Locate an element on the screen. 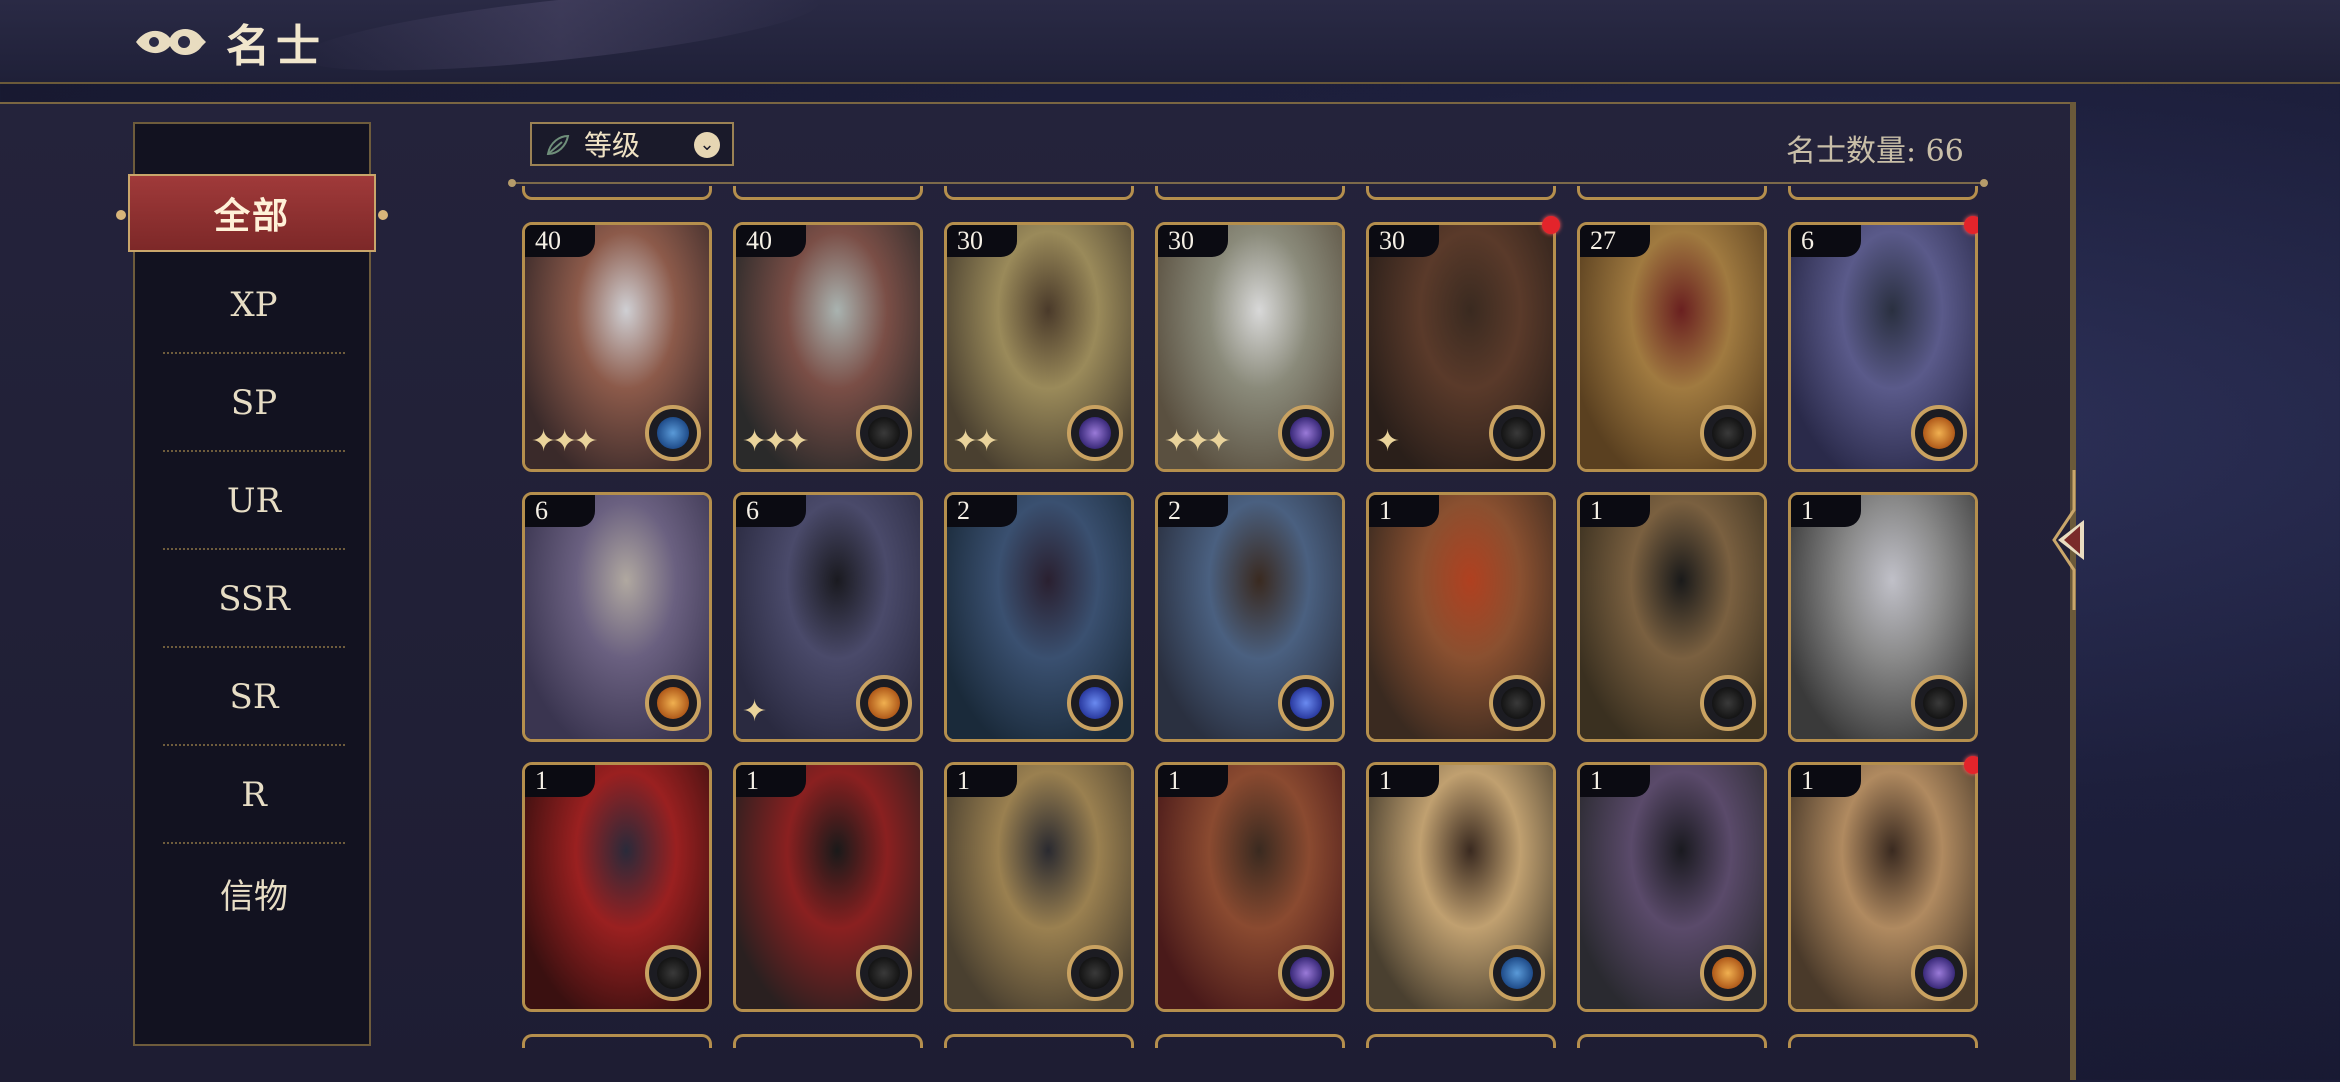  sidebar-item-all: 全部 is located at coordinates (252, 213).